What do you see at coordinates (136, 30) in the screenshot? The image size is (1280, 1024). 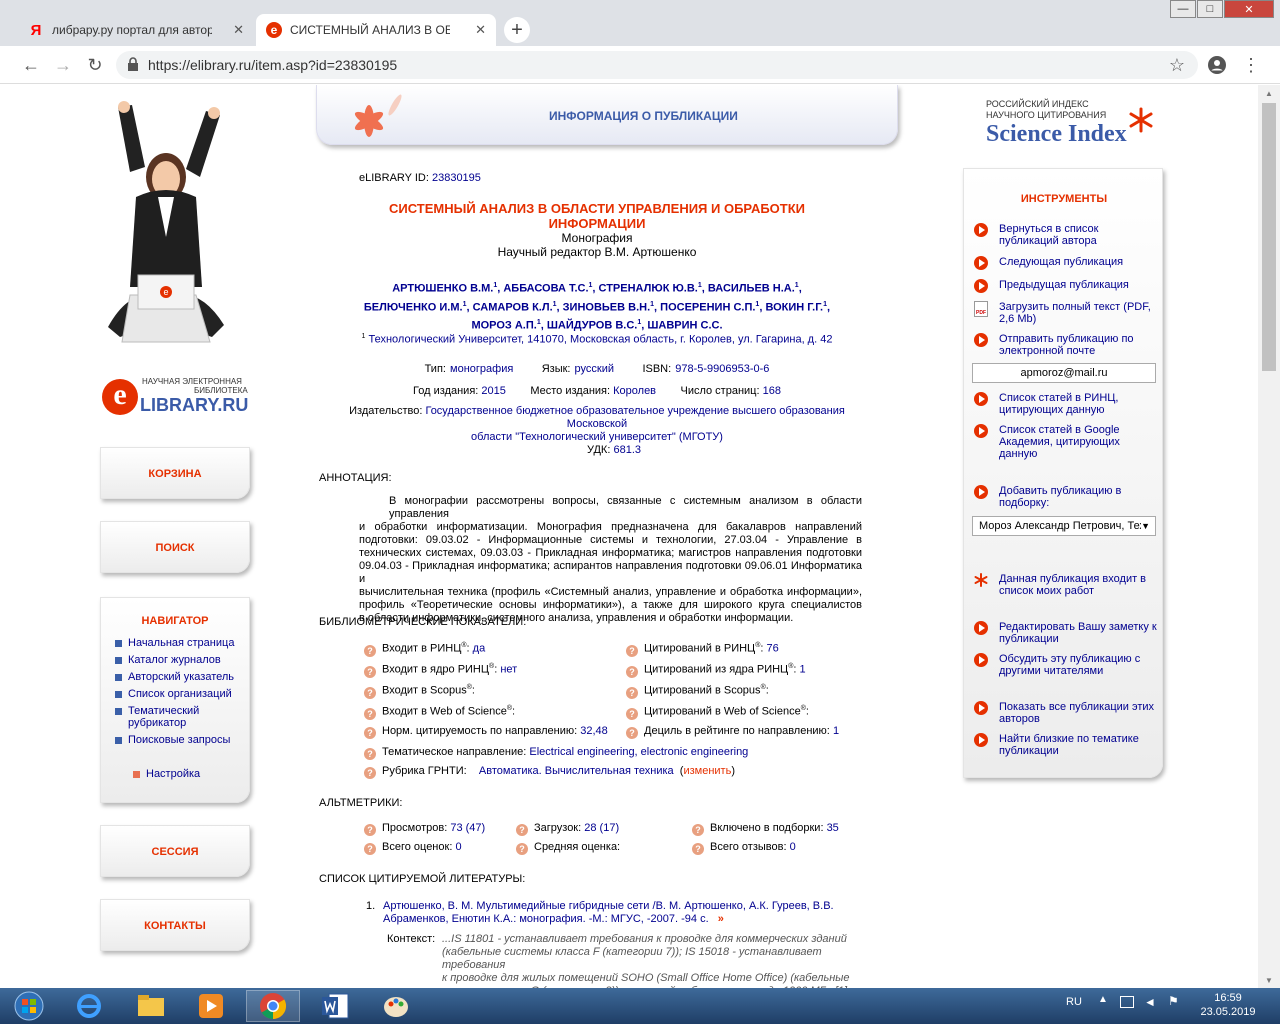 I see `tab-libraru: Я либрару.ру портал для авторов ✕` at bounding box center [136, 30].